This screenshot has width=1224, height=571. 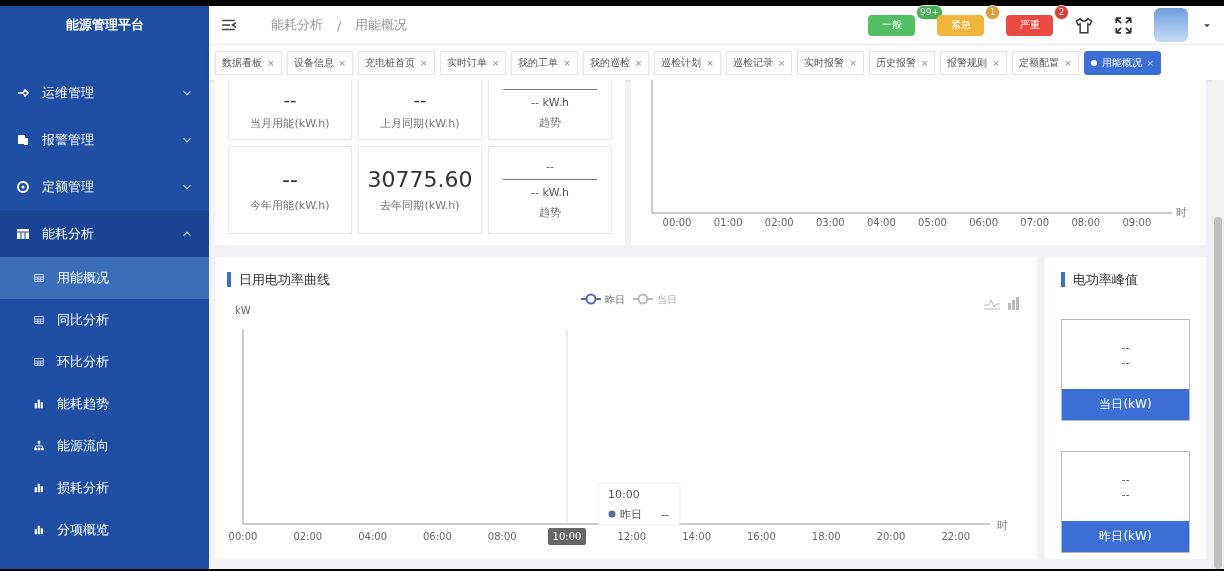 What do you see at coordinates (728, 222) in the screenshot?
I see `axis-label: 01:00` at bounding box center [728, 222].